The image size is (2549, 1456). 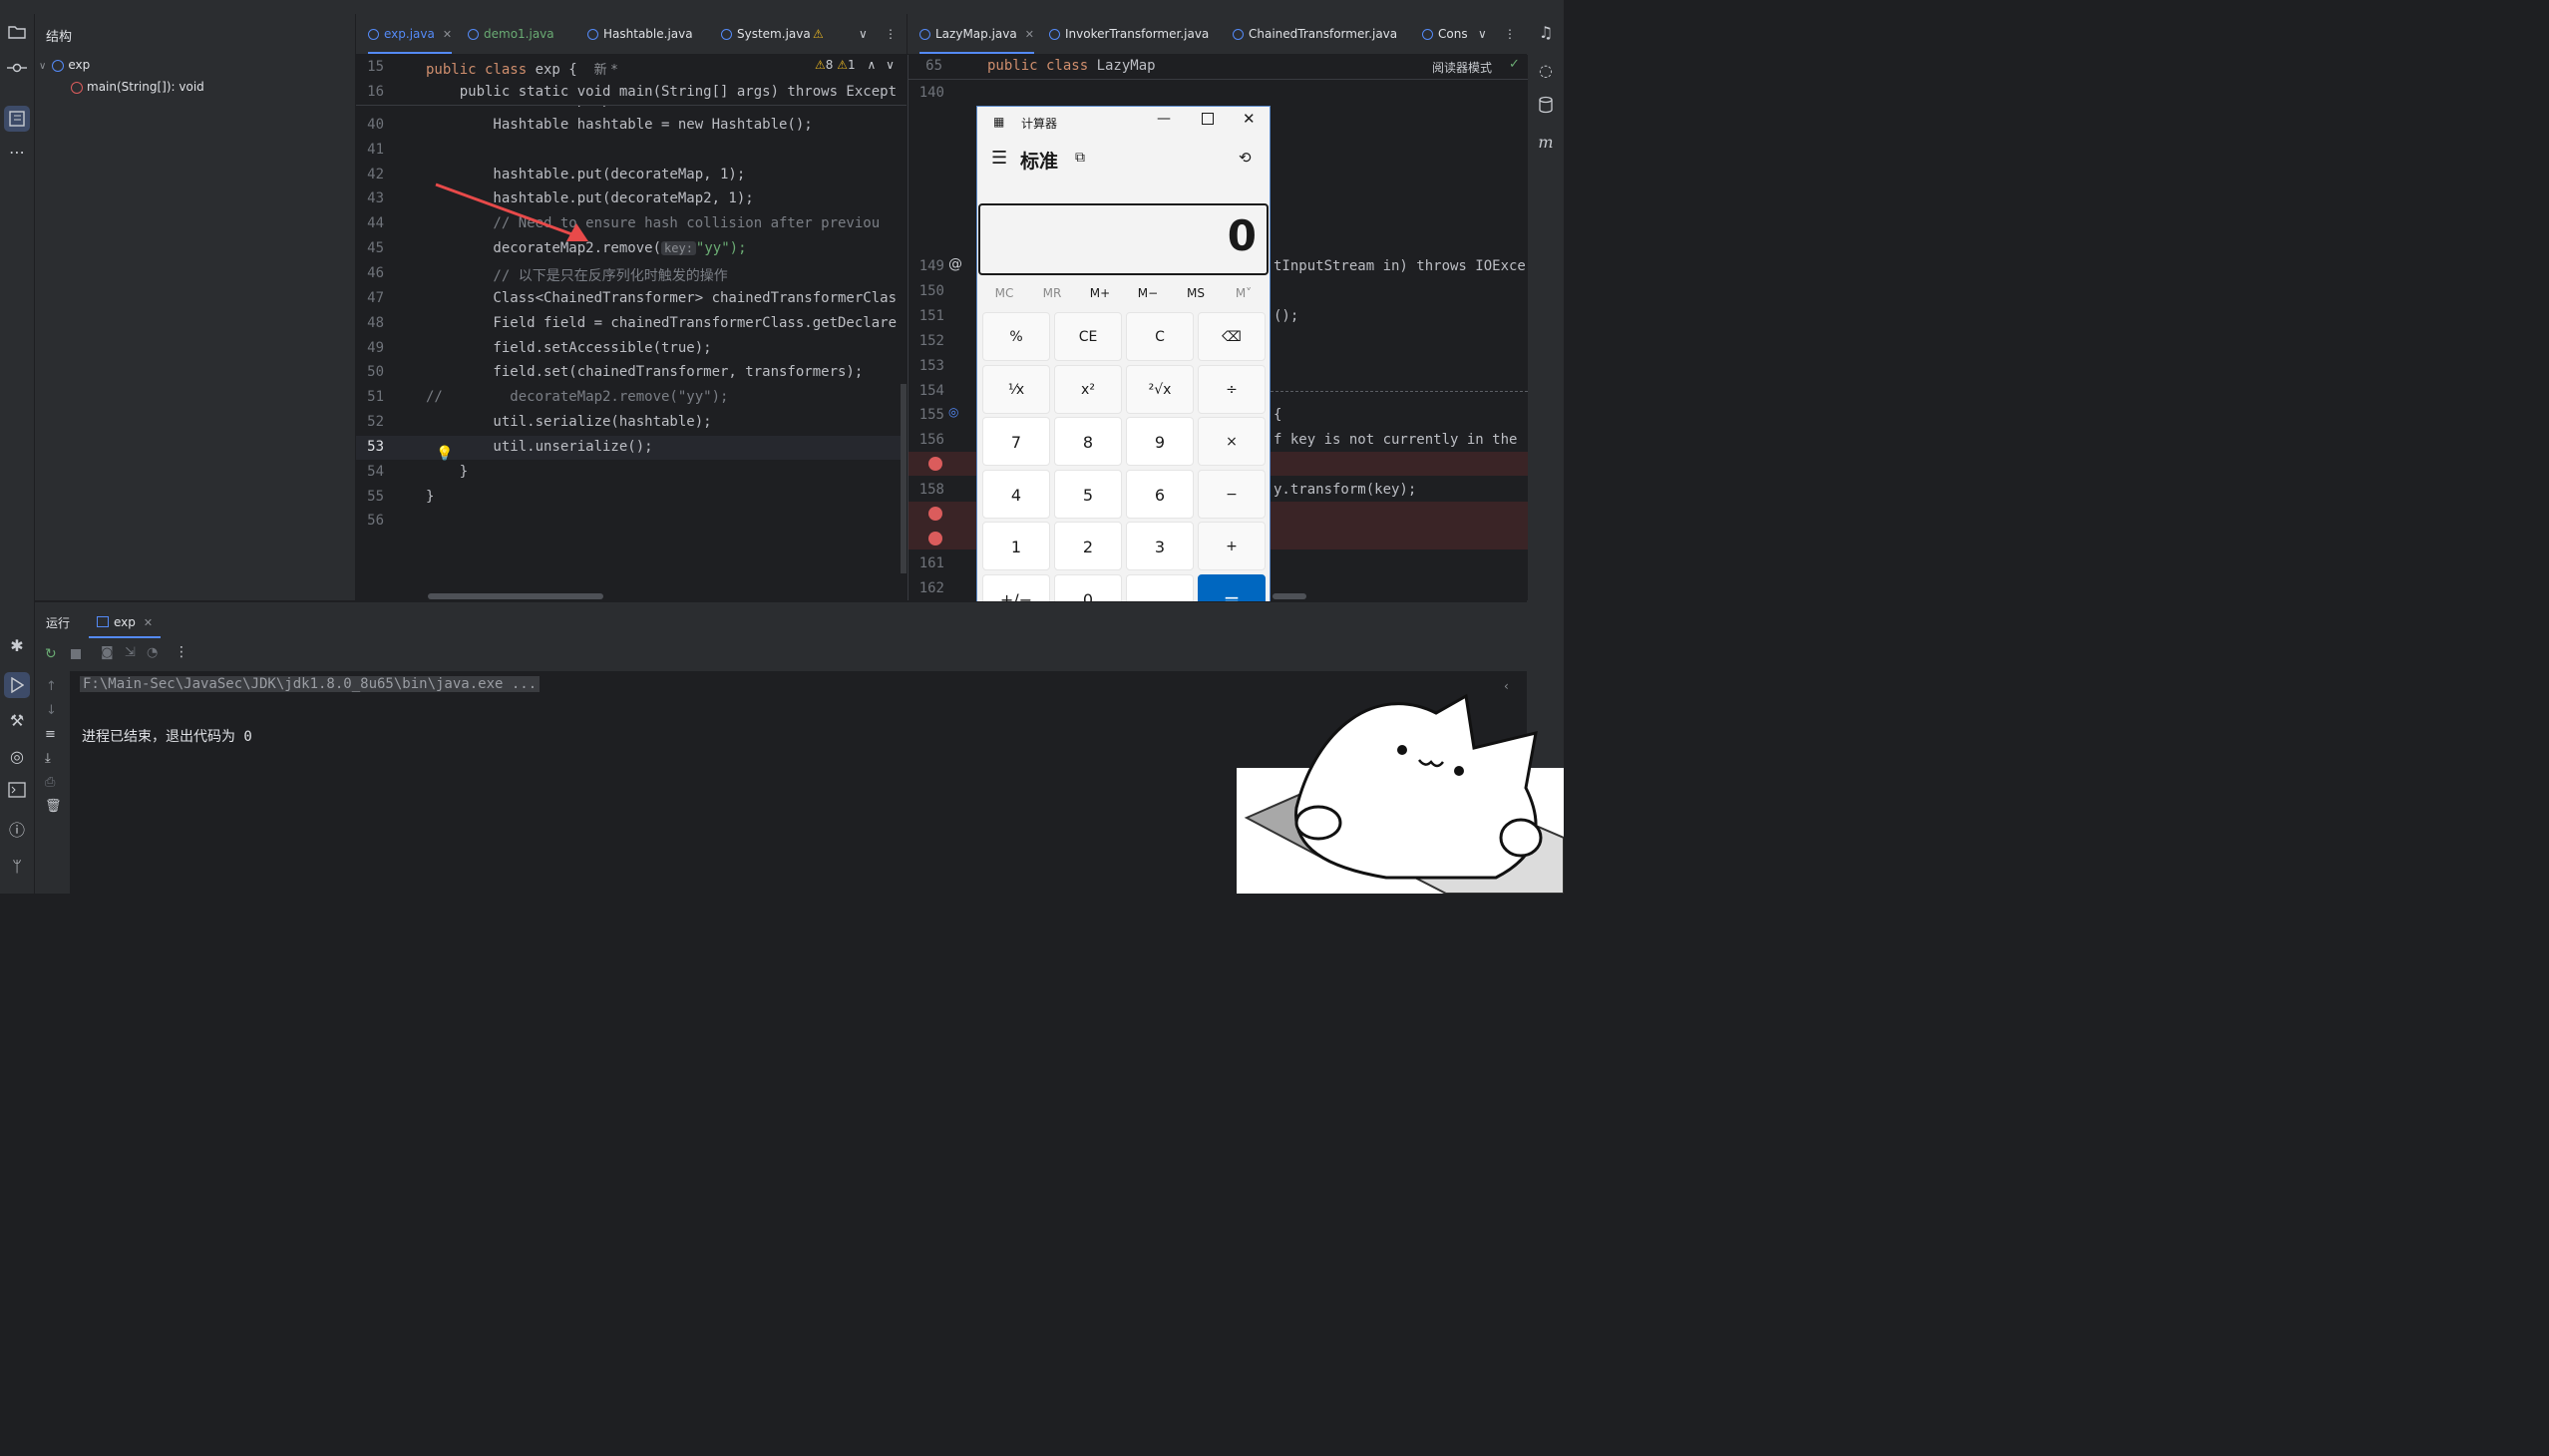 What do you see at coordinates (1088, 494) in the screenshot?
I see `calc-key: 5` at bounding box center [1088, 494].